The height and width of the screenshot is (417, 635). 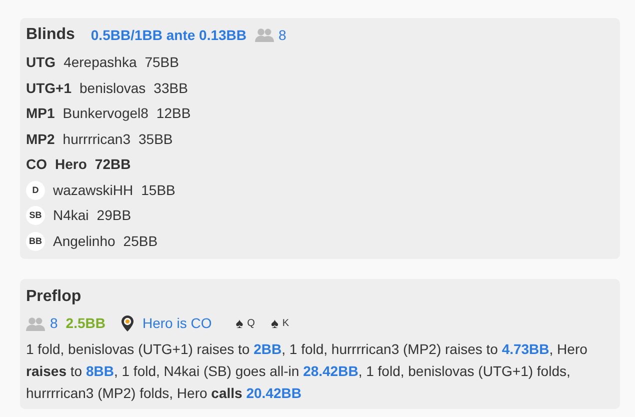 I want to click on player-name: benislovas, so click(x=113, y=88).